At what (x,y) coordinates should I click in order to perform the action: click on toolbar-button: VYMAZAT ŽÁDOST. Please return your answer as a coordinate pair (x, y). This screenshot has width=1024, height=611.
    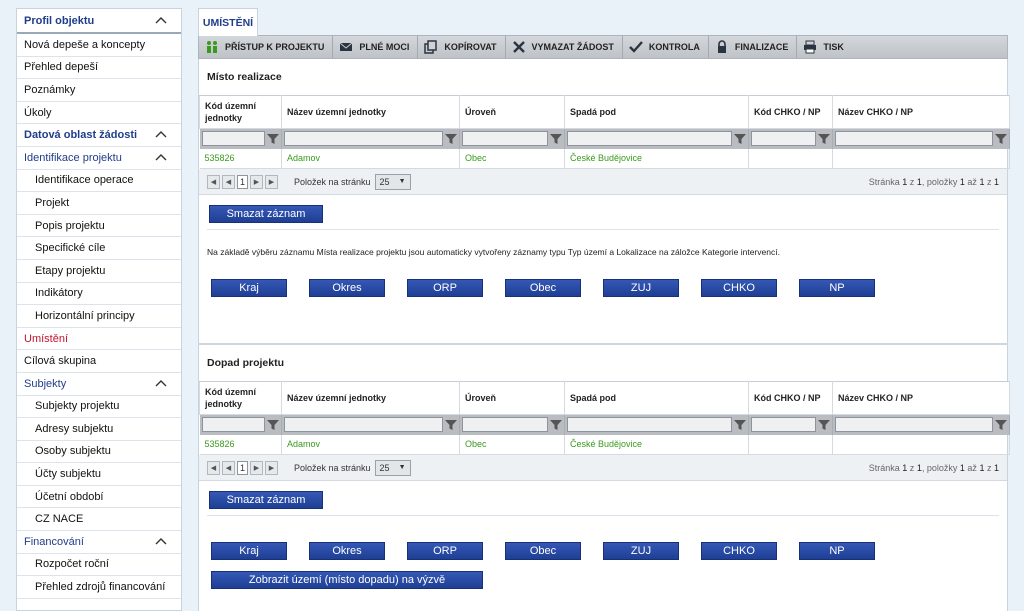
    Looking at the image, I should click on (564, 47).